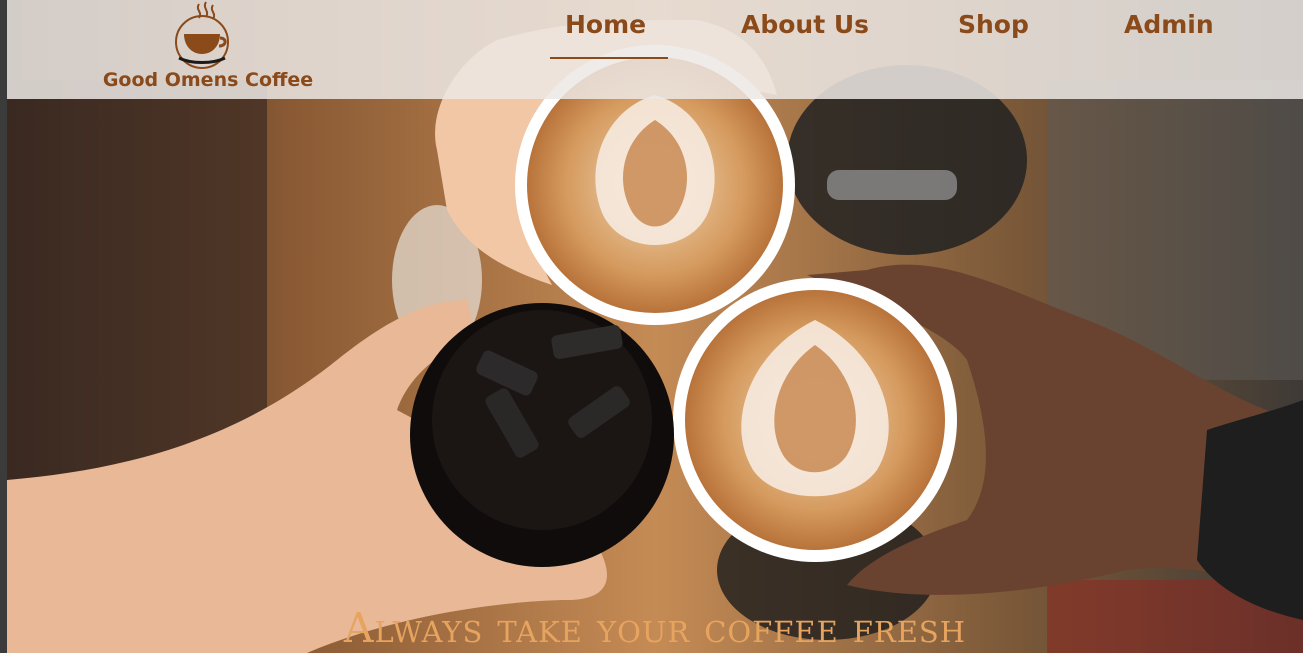 The height and width of the screenshot is (653, 1303). What do you see at coordinates (202, 35) in the screenshot?
I see `coffee-cup-logo-icon` at bounding box center [202, 35].